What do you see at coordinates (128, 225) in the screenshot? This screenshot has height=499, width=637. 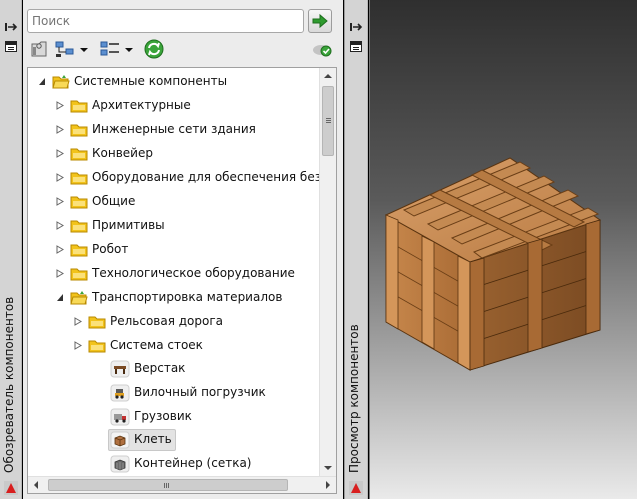 I see `tree-node-label: Примитивы` at bounding box center [128, 225].